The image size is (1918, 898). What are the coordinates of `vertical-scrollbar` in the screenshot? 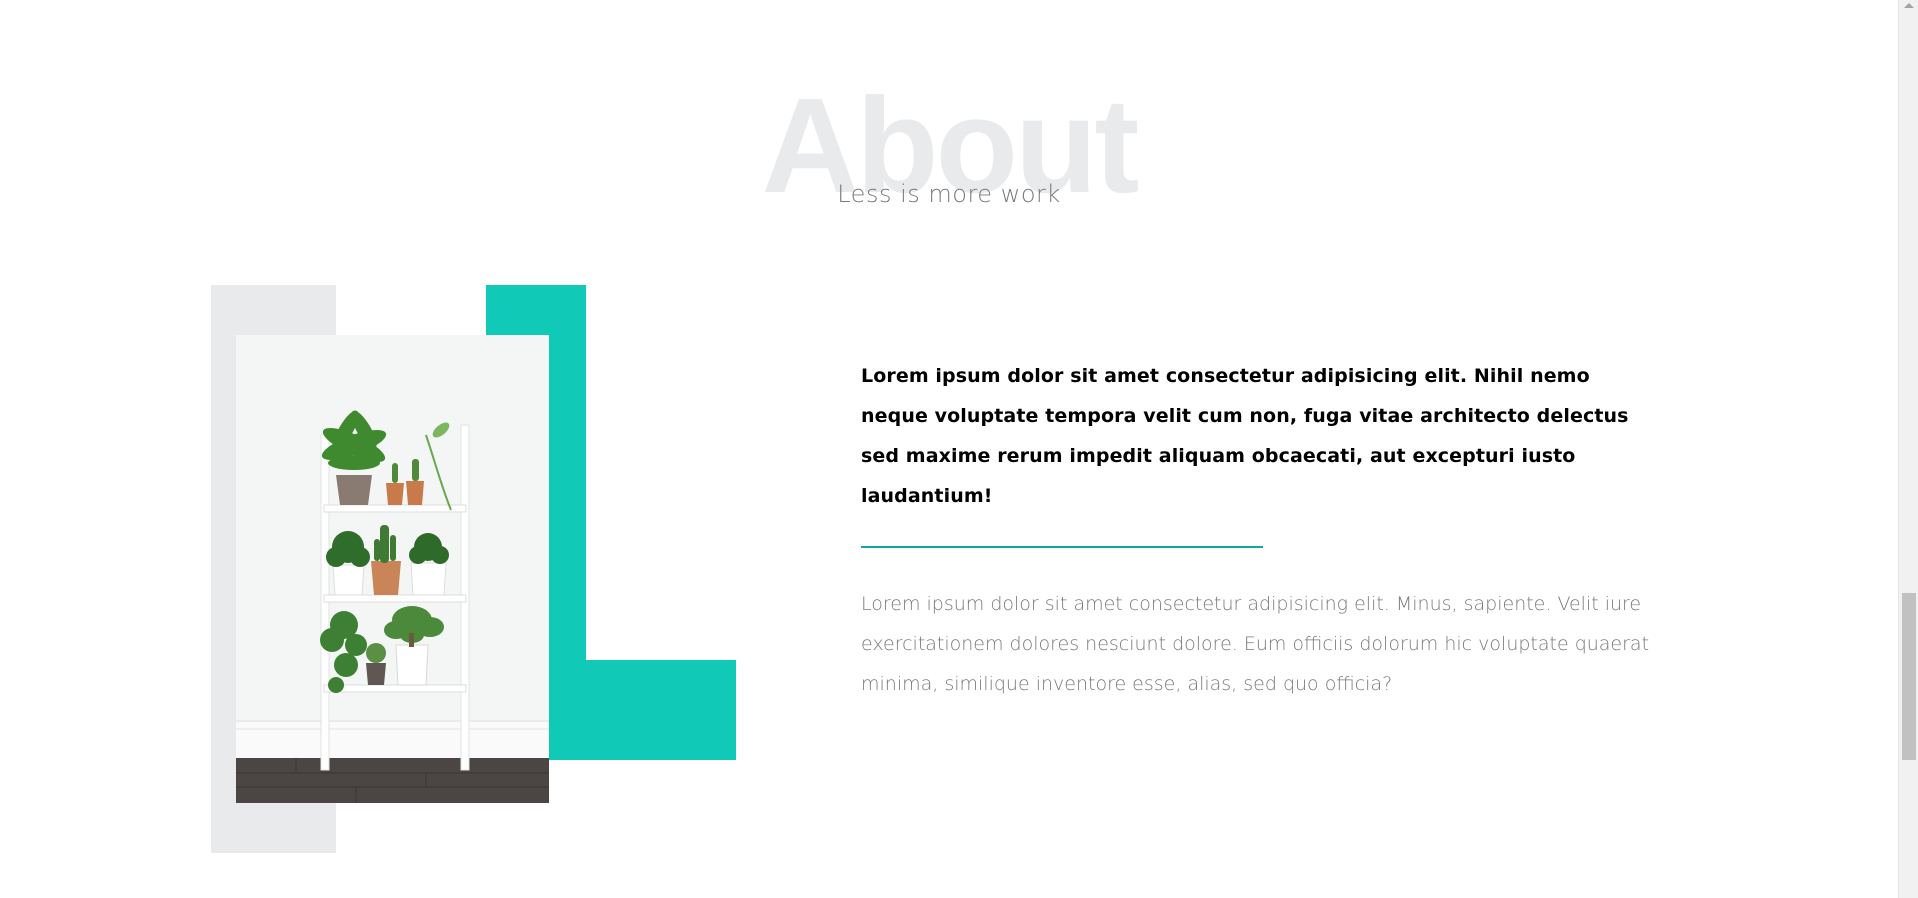 It's located at (1908, 449).